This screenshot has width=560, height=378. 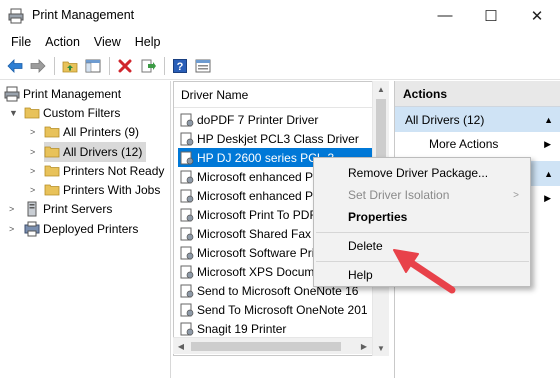 I want to click on driver-name: Microsoft Shared Fax I, so click(x=257, y=233).